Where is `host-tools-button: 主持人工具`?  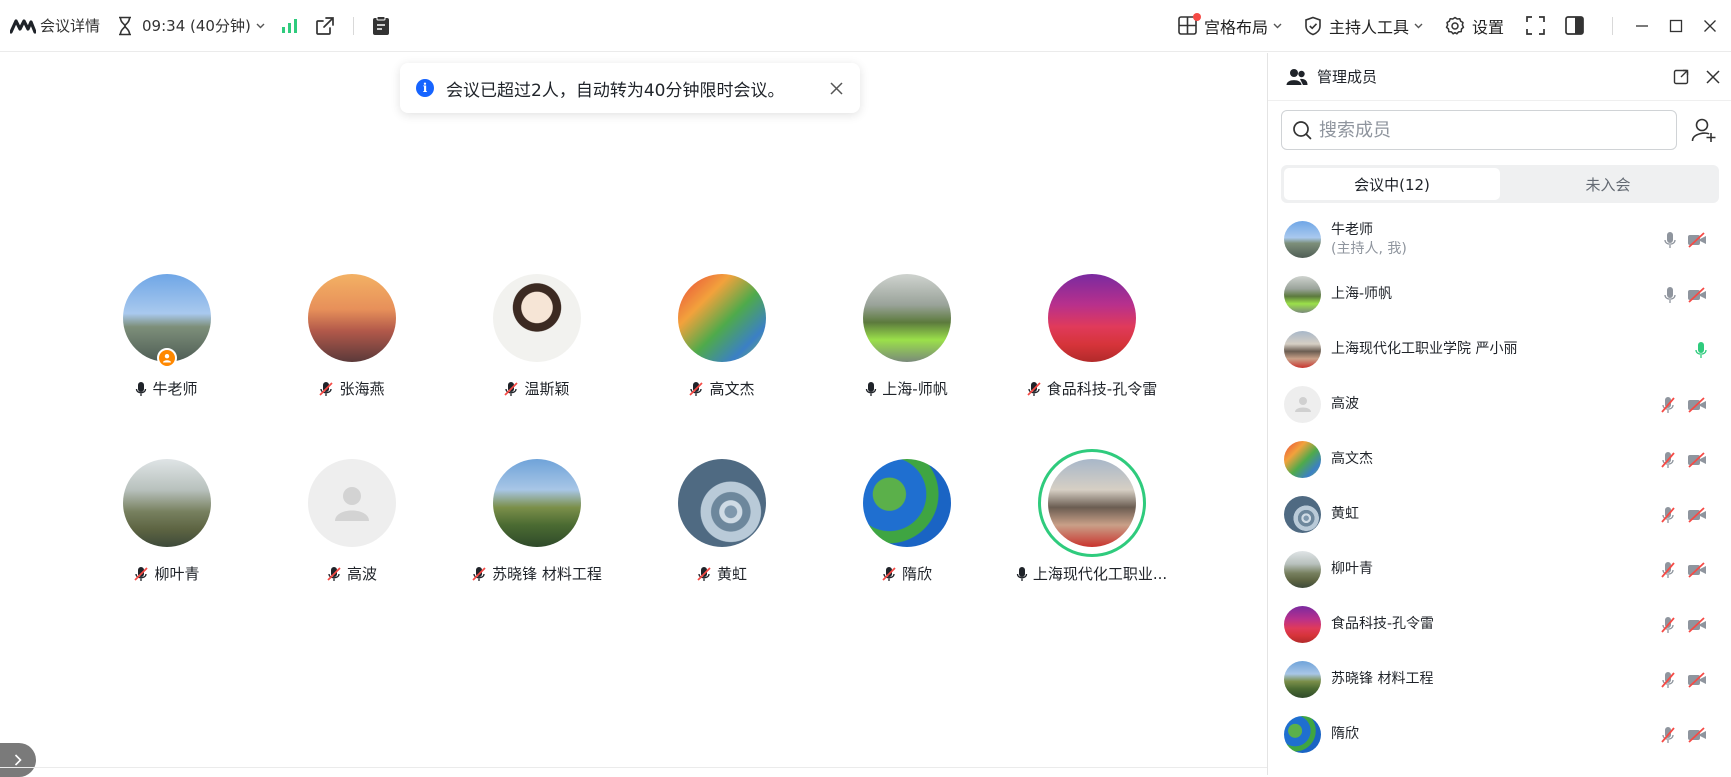 host-tools-button: 主持人工具 is located at coordinates (1363, 26).